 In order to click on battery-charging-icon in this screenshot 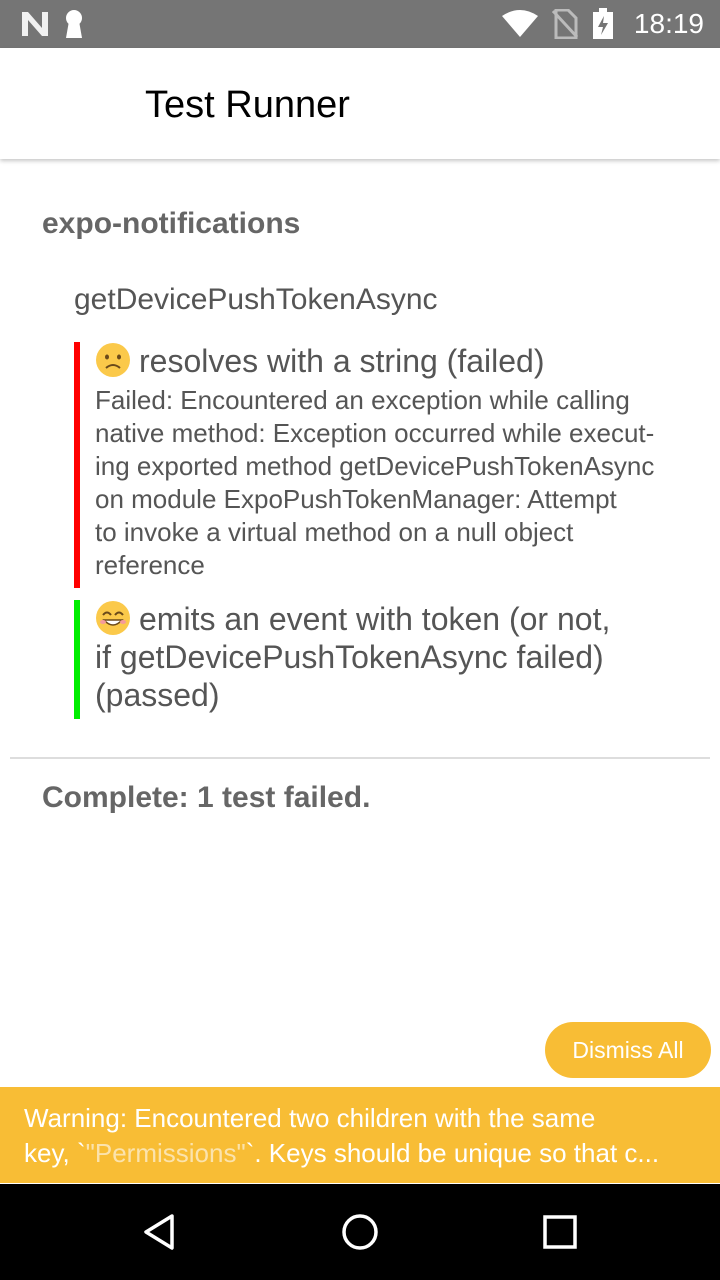, I will do `click(603, 24)`.